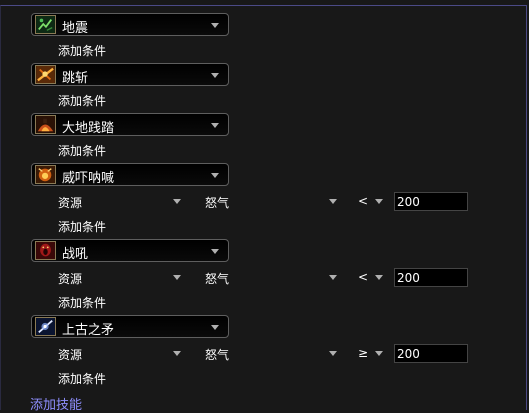  What do you see at coordinates (130, 74) in the screenshot?
I see `skill-dropdown-2: 跳斩` at bounding box center [130, 74].